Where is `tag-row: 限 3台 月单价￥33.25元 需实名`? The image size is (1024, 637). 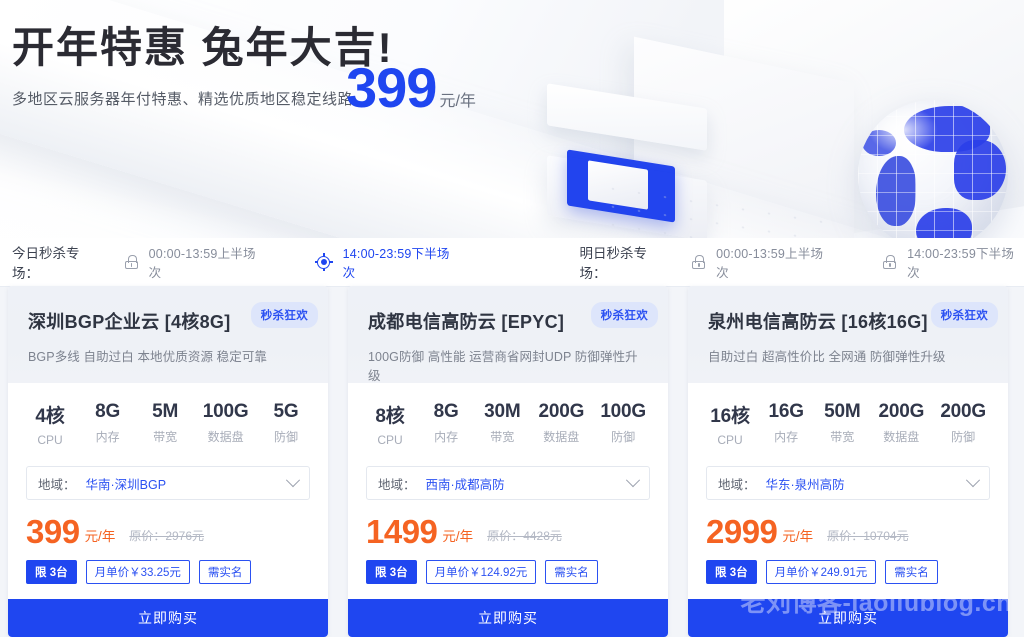 tag-row: 限 3台 月单价￥33.25元 需实名 is located at coordinates (168, 579).